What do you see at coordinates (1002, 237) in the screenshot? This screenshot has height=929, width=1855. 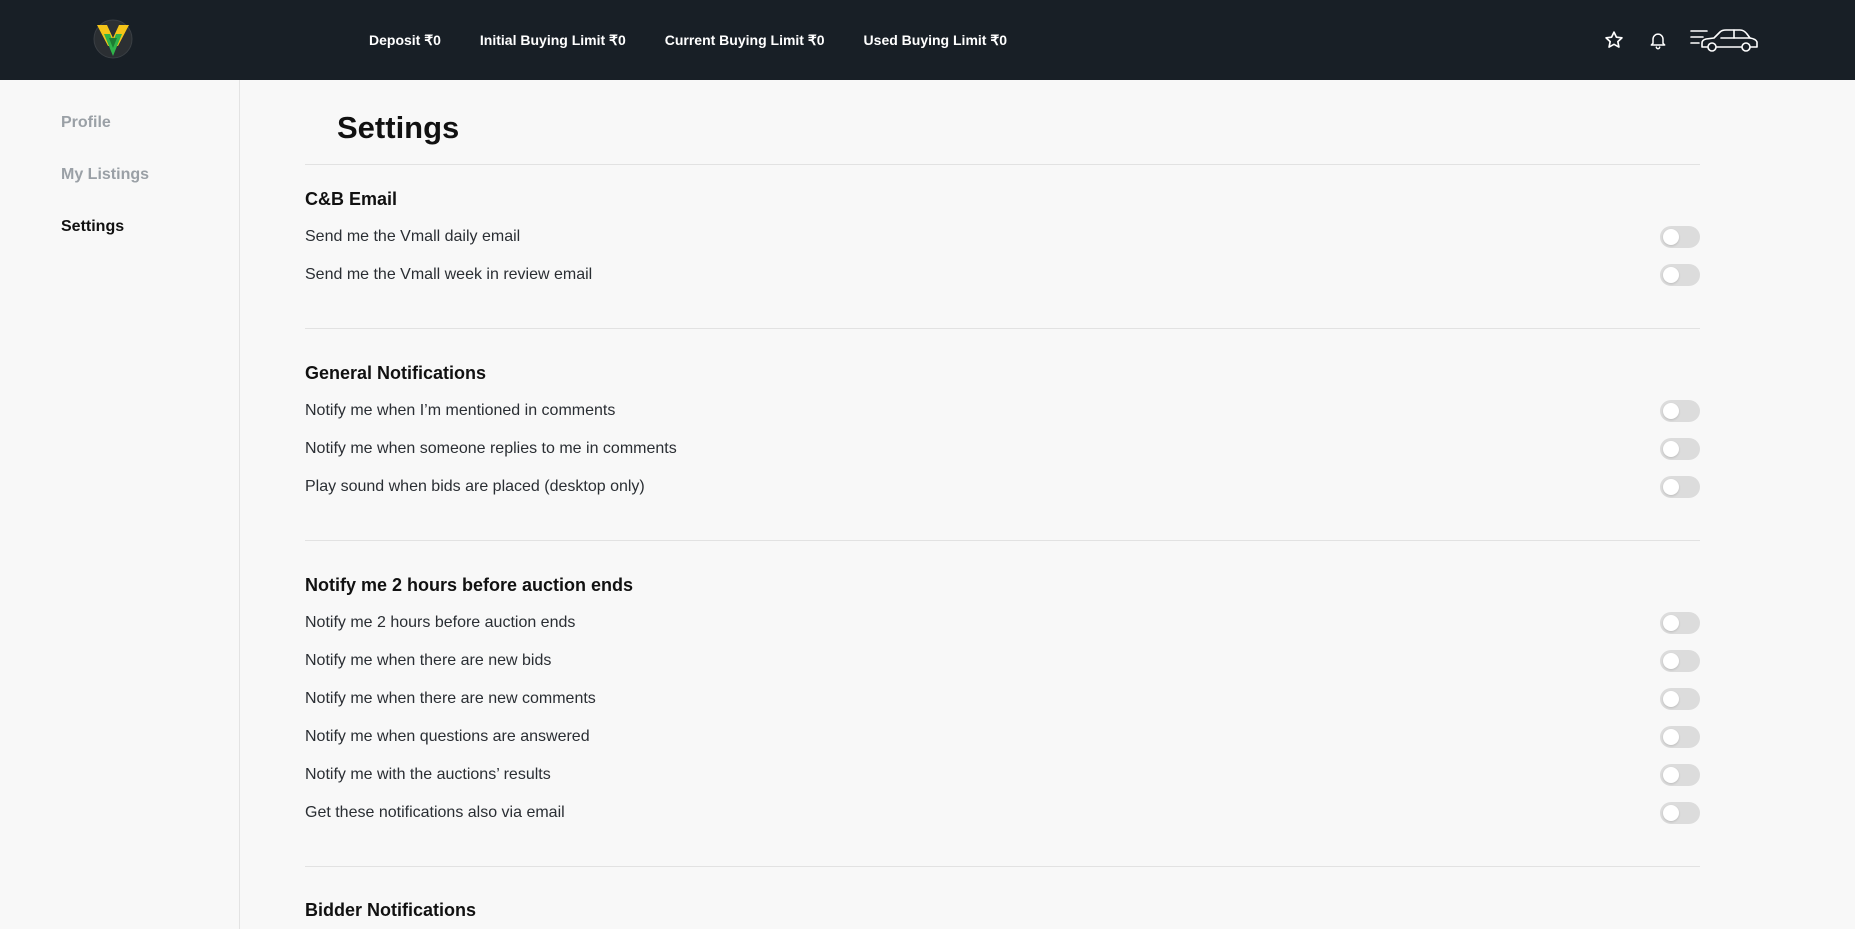 I see `setting-row: Send me the Vmall daily email` at bounding box center [1002, 237].